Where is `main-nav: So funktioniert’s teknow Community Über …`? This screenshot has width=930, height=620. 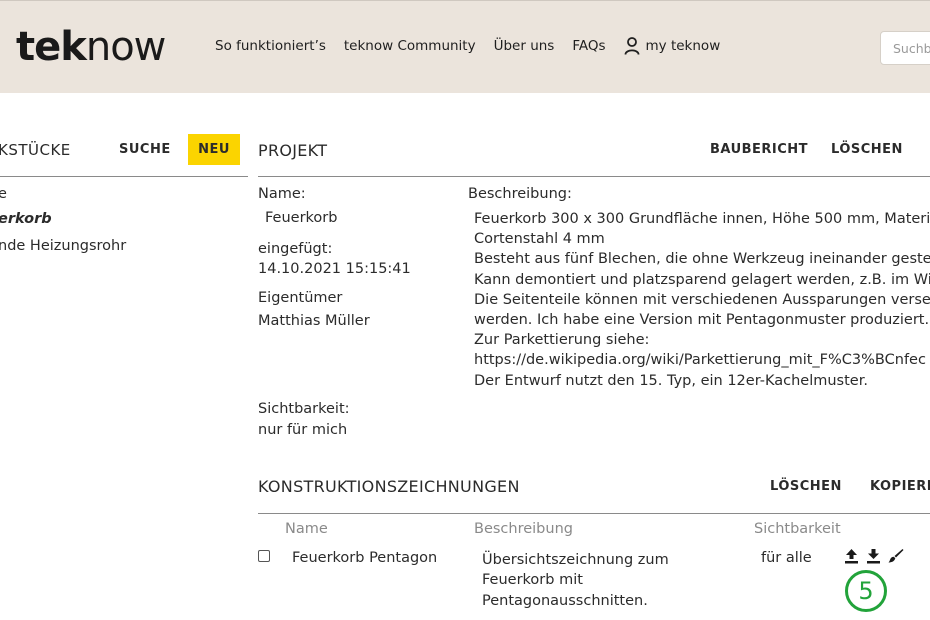 main-nav: So funktioniert’s teknow Community Über … is located at coordinates (476, 46).